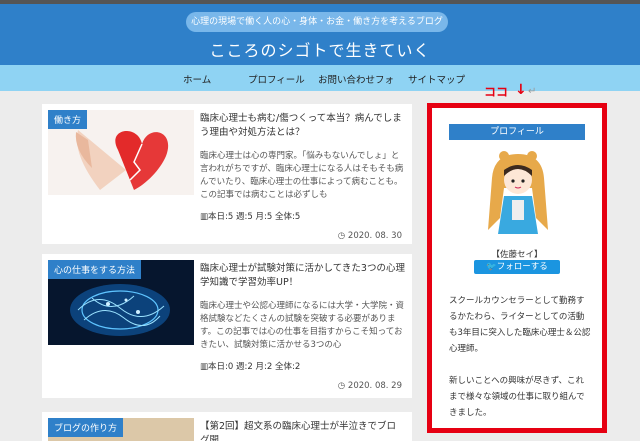 The image size is (640, 441). What do you see at coordinates (320, 2) in the screenshot?
I see `header-top-border` at bounding box center [320, 2].